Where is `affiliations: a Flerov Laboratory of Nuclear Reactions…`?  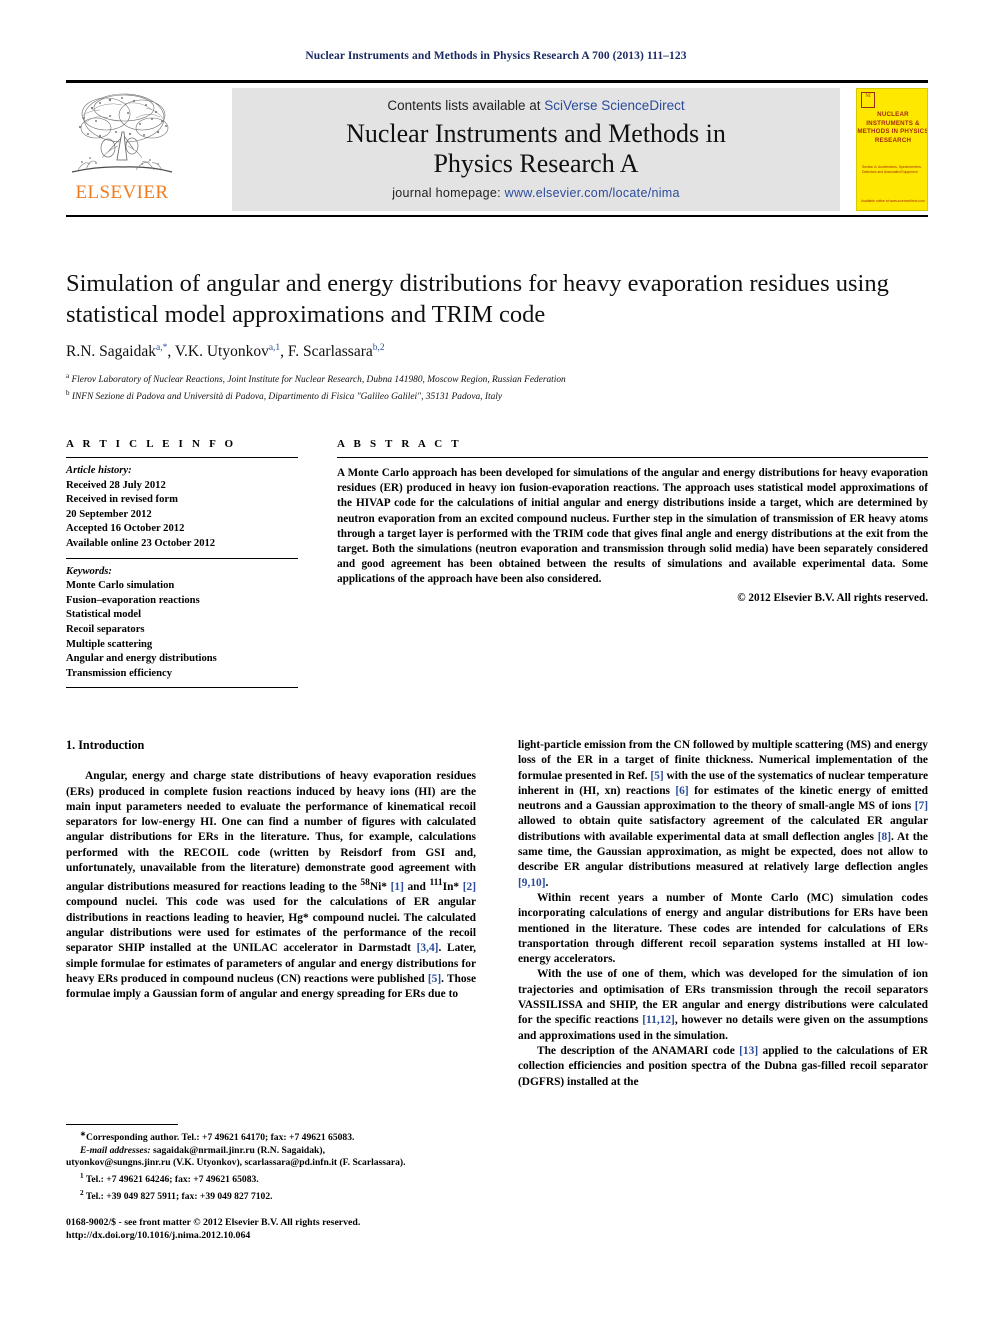
affiliations: a Flerov Laboratory of Nuclear Reactions… is located at coordinates (497, 387).